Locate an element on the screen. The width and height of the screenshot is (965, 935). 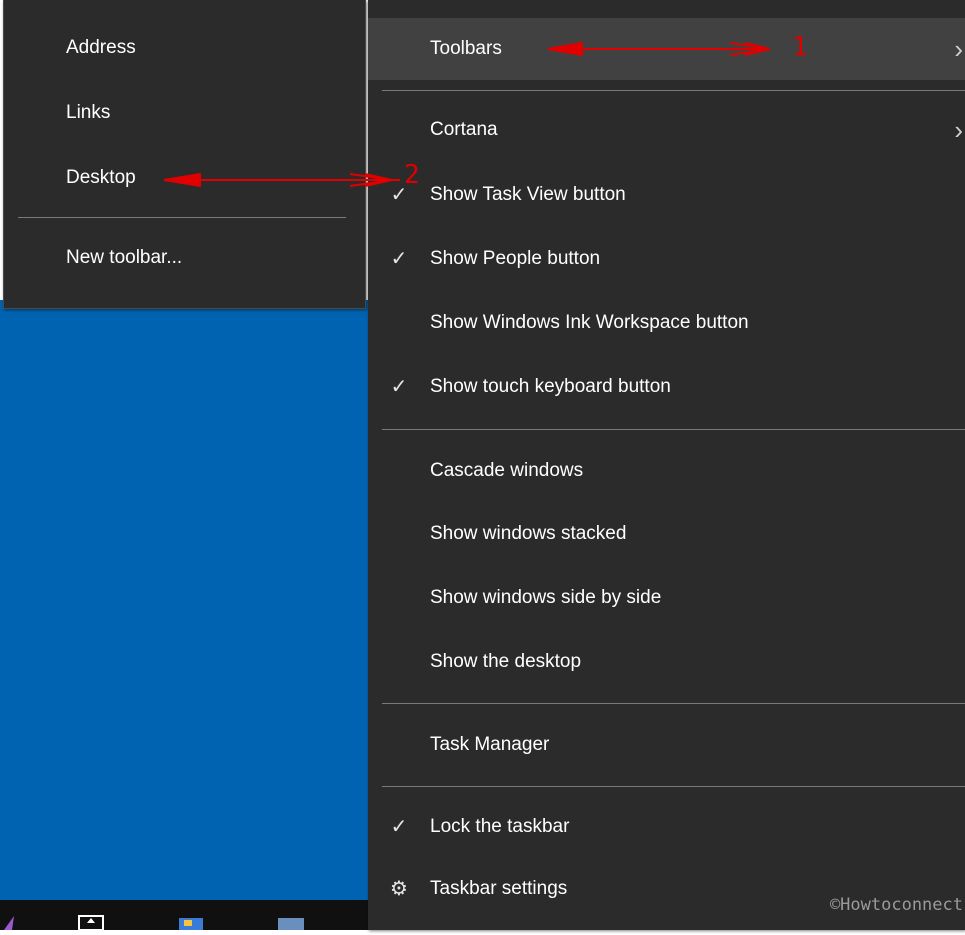
menu-item-show-ink-workspace: Show Windows Ink Workspace button is located at coordinates (666, 323).